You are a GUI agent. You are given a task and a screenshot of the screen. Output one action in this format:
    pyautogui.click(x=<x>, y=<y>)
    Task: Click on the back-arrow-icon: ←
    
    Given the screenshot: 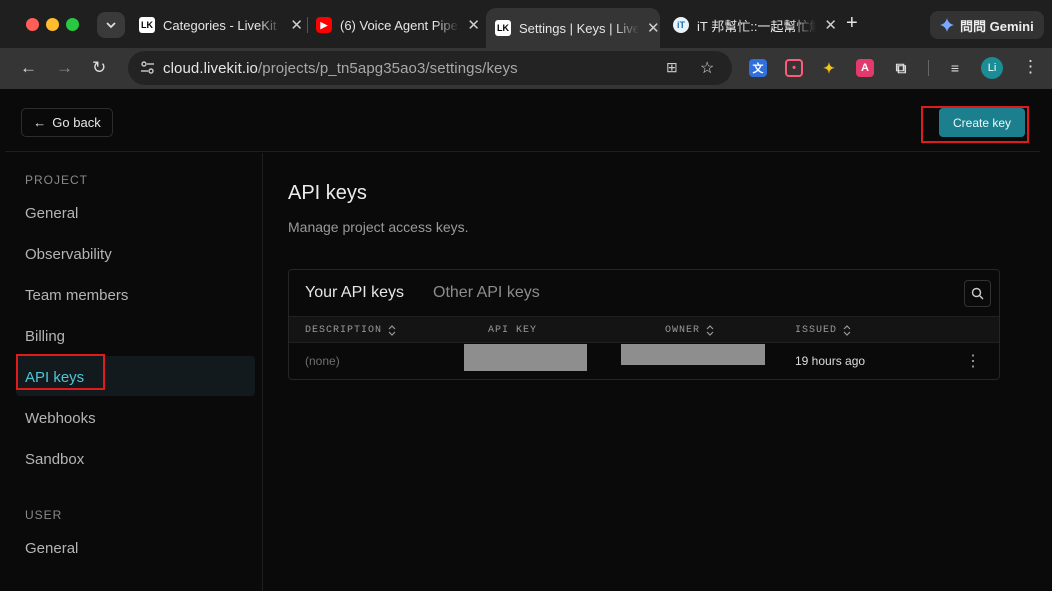 What is the action you would take?
    pyautogui.click(x=28, y=68)
    